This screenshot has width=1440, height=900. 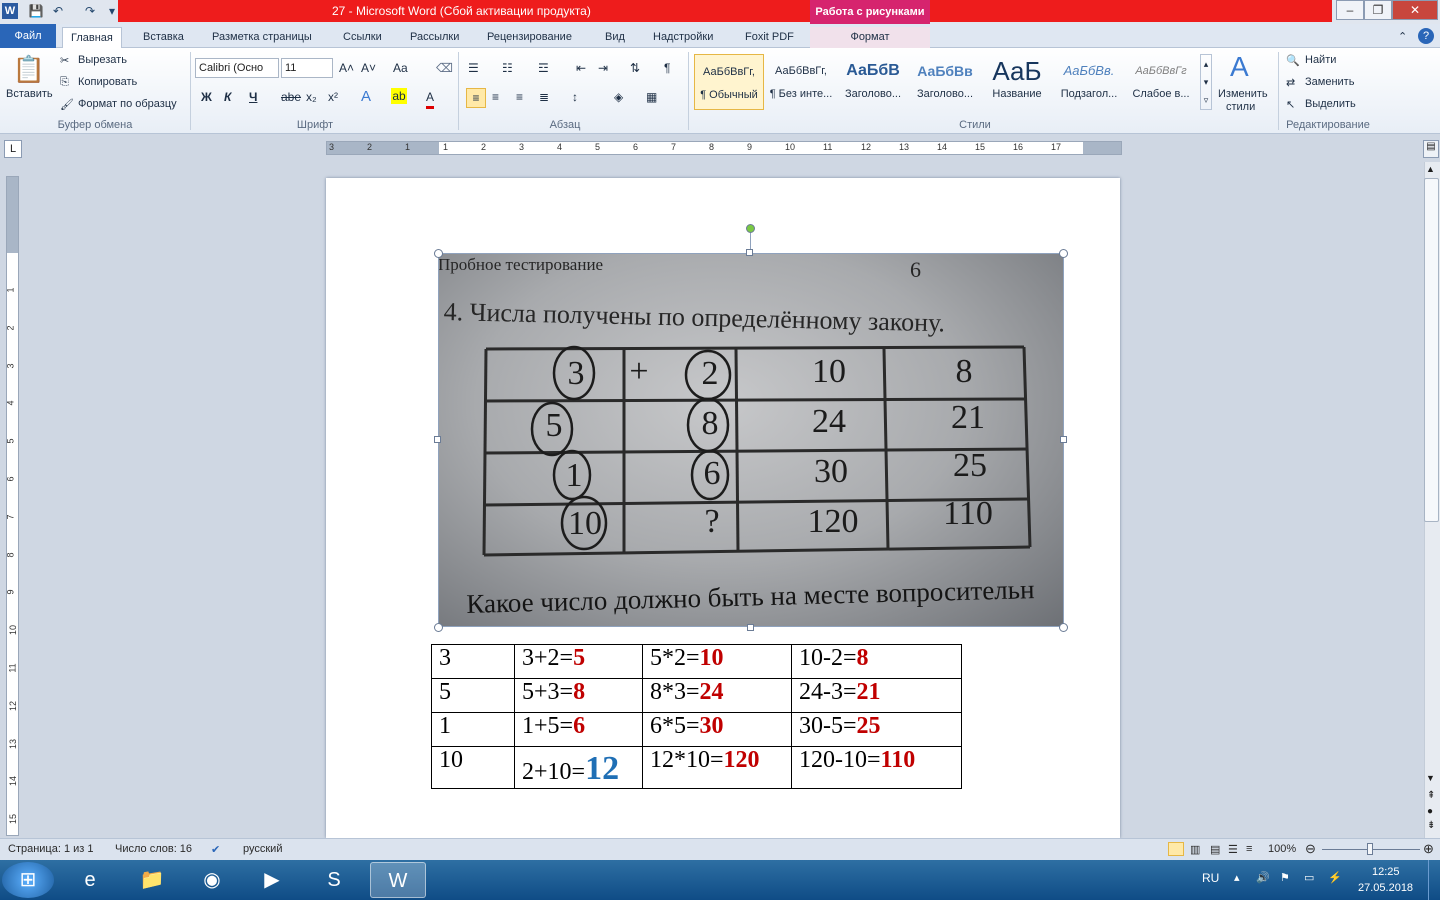 I want to click on replace-icon: ⇄, so click(x=1290, y=82).